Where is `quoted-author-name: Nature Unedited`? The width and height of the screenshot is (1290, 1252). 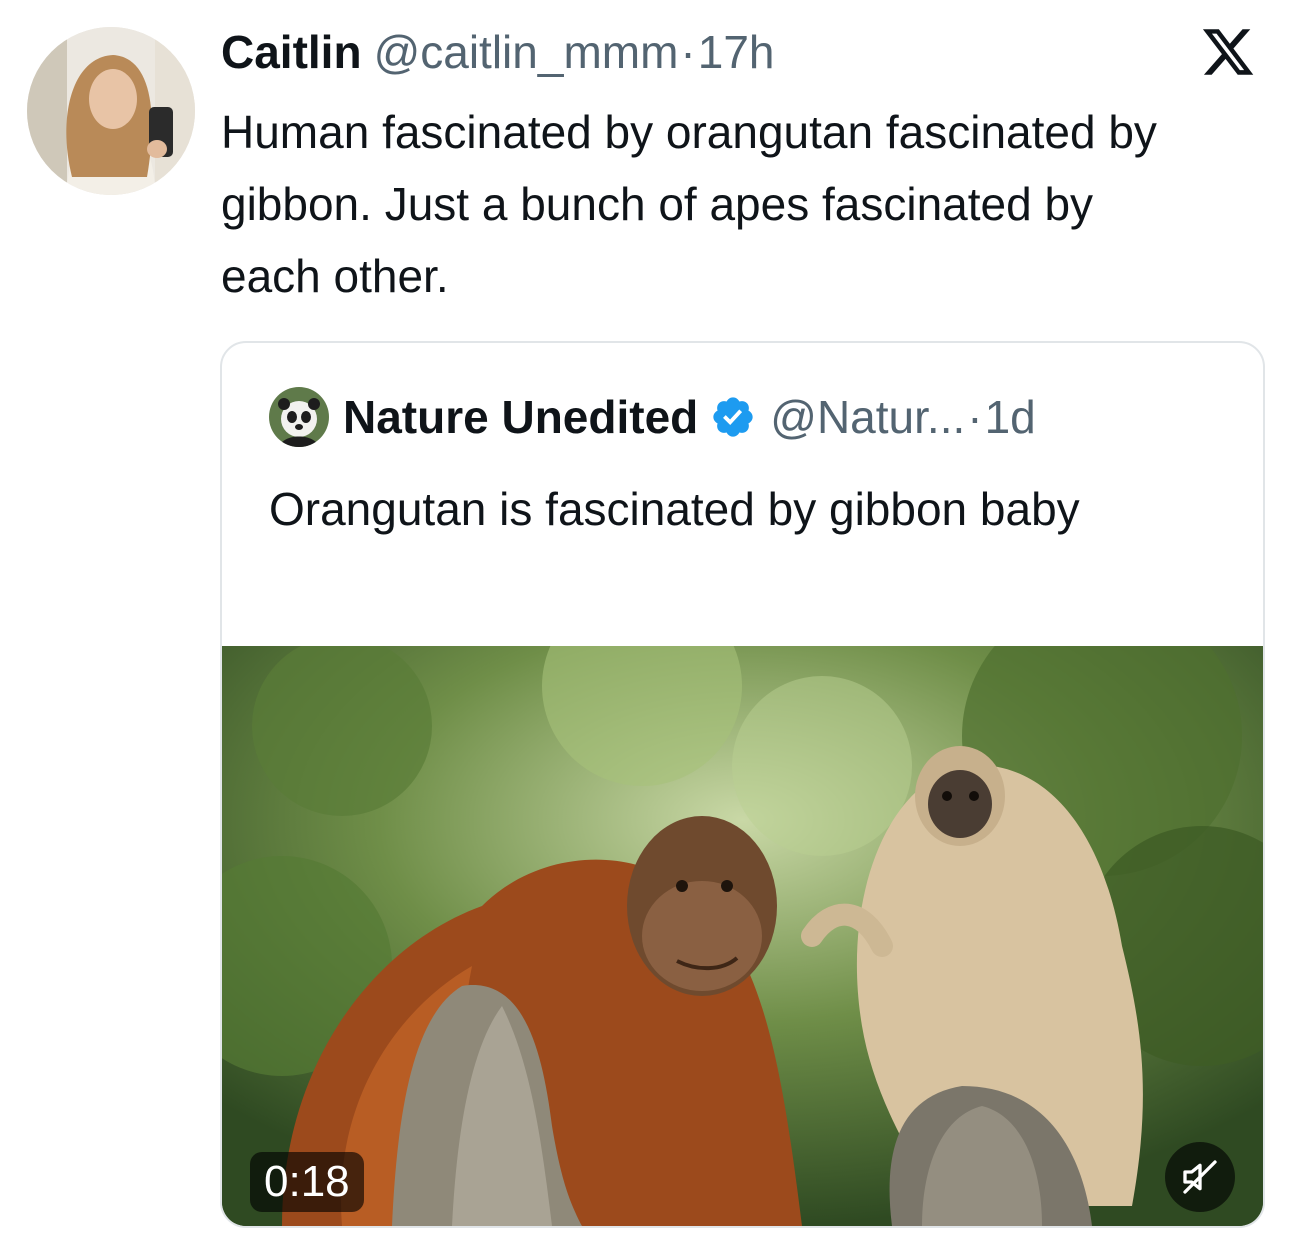
quoted-author-name: Nature Unedited is located at coordinates (520, 417).